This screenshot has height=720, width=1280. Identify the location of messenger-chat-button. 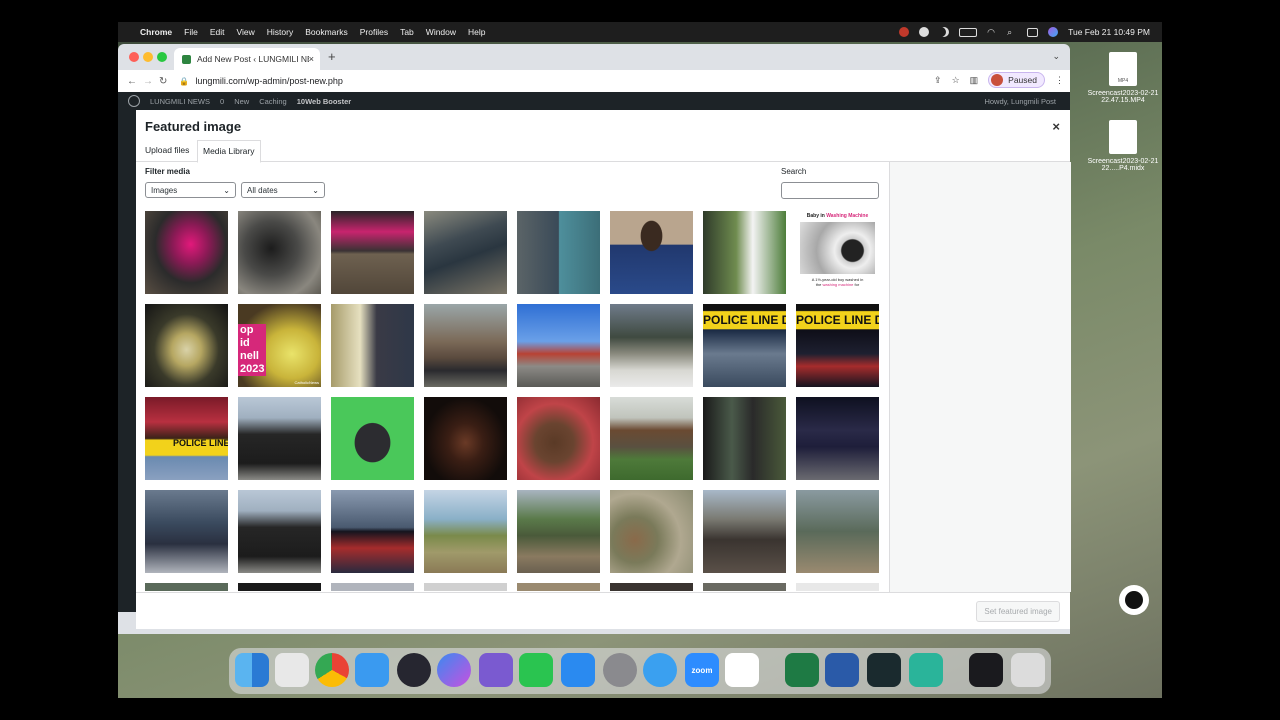
(1134, 600).